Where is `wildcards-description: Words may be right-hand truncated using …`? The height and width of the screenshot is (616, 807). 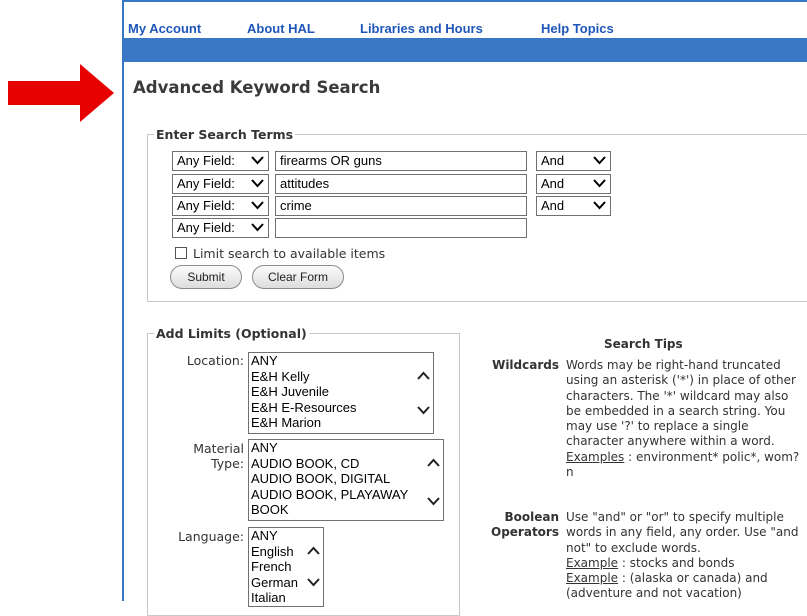
wildcards-description: Words may be right-hand truncated using … is located at coordinates (684, 419).